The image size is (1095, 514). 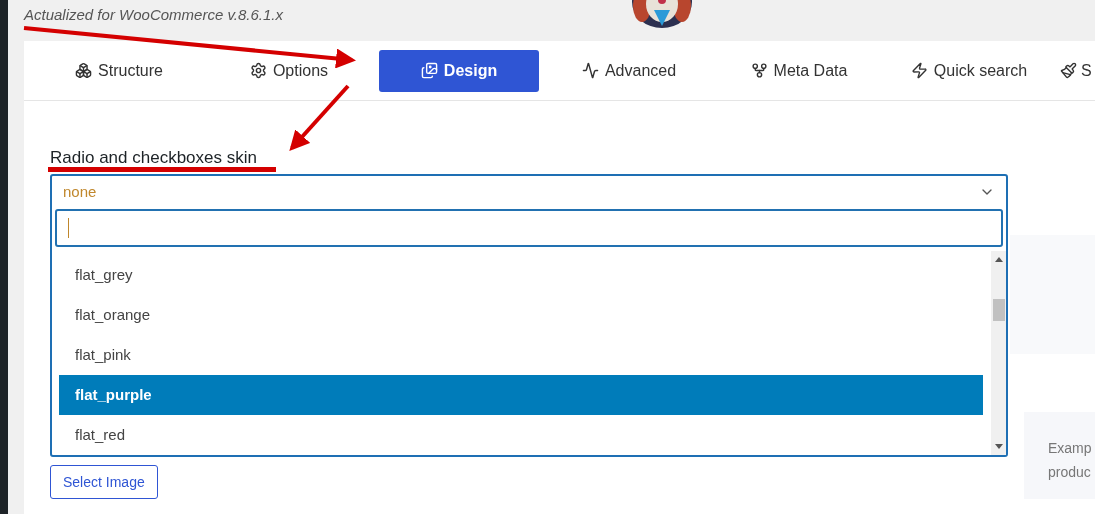 What do you see at coordinates (258, 70) in the screenshot?
I see `gear-icon` at bounding box center [258, 70].